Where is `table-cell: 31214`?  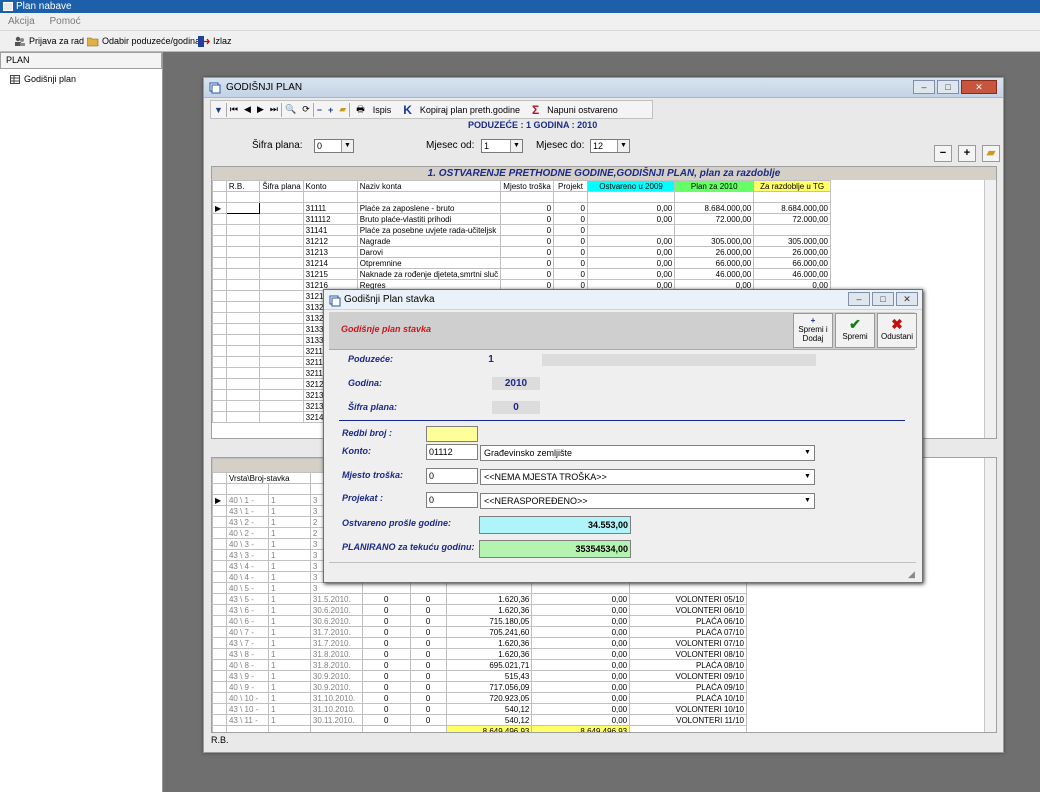 table-cell: 31214 is located at coordinates (330, 263).